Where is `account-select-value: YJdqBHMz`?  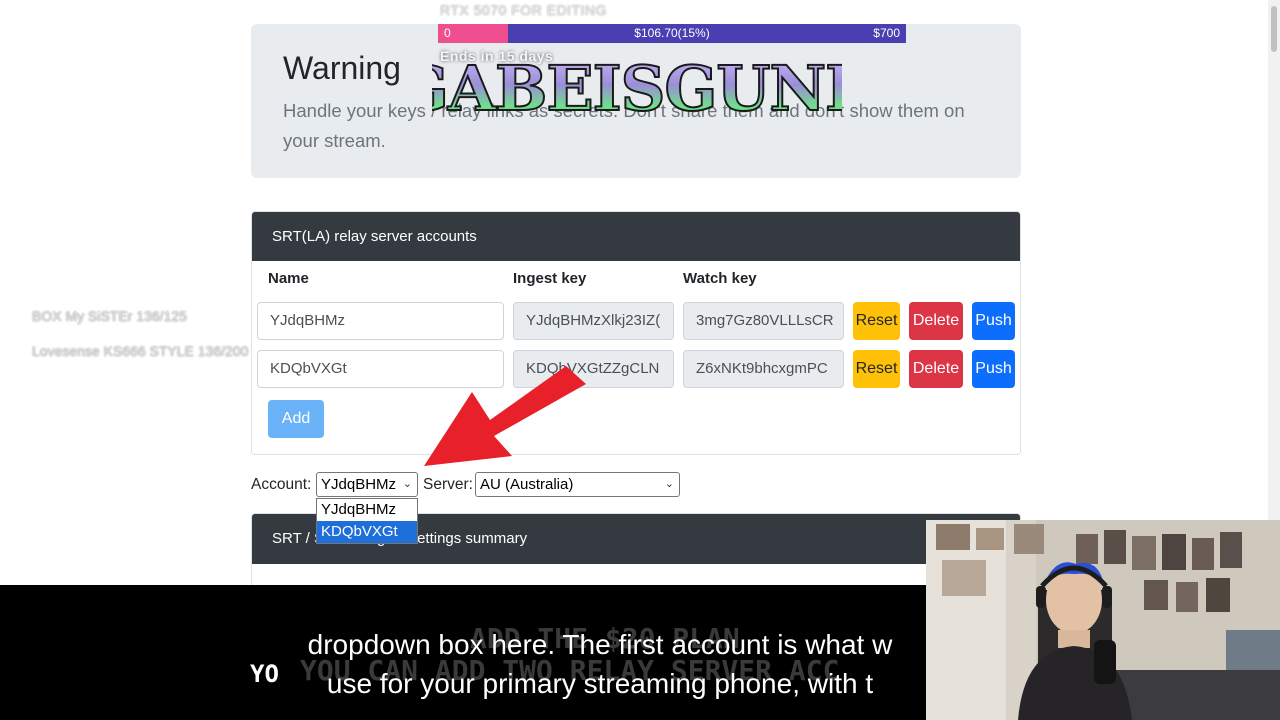 account-select-value: YJdqBHMz is located at coordinates (359, 484).